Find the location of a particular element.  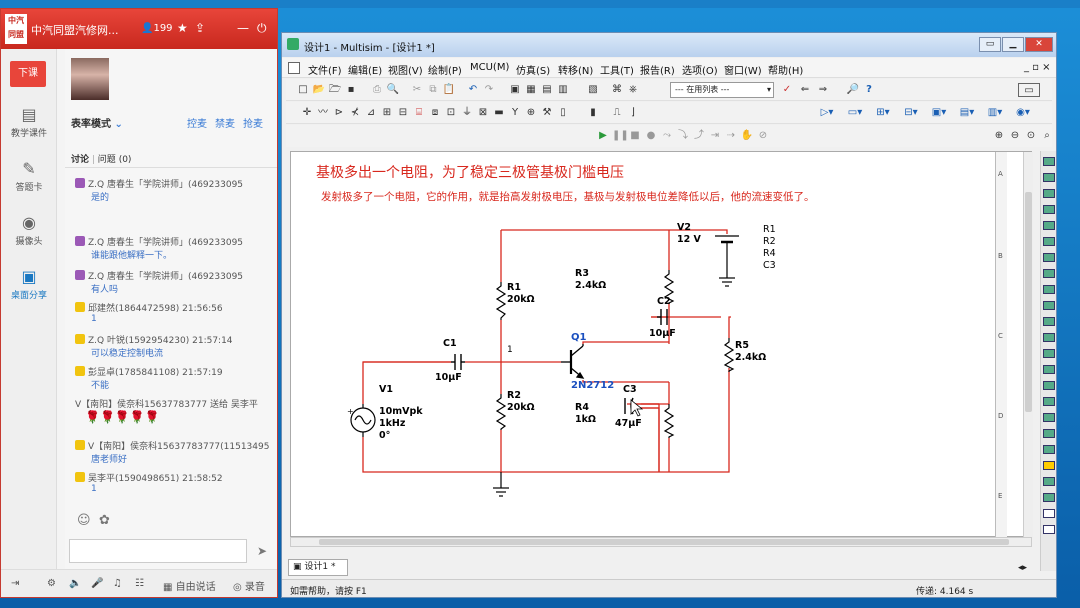

instrument-oscilloscope-icon: ⊟▾ is located at coordinates (911, 113).